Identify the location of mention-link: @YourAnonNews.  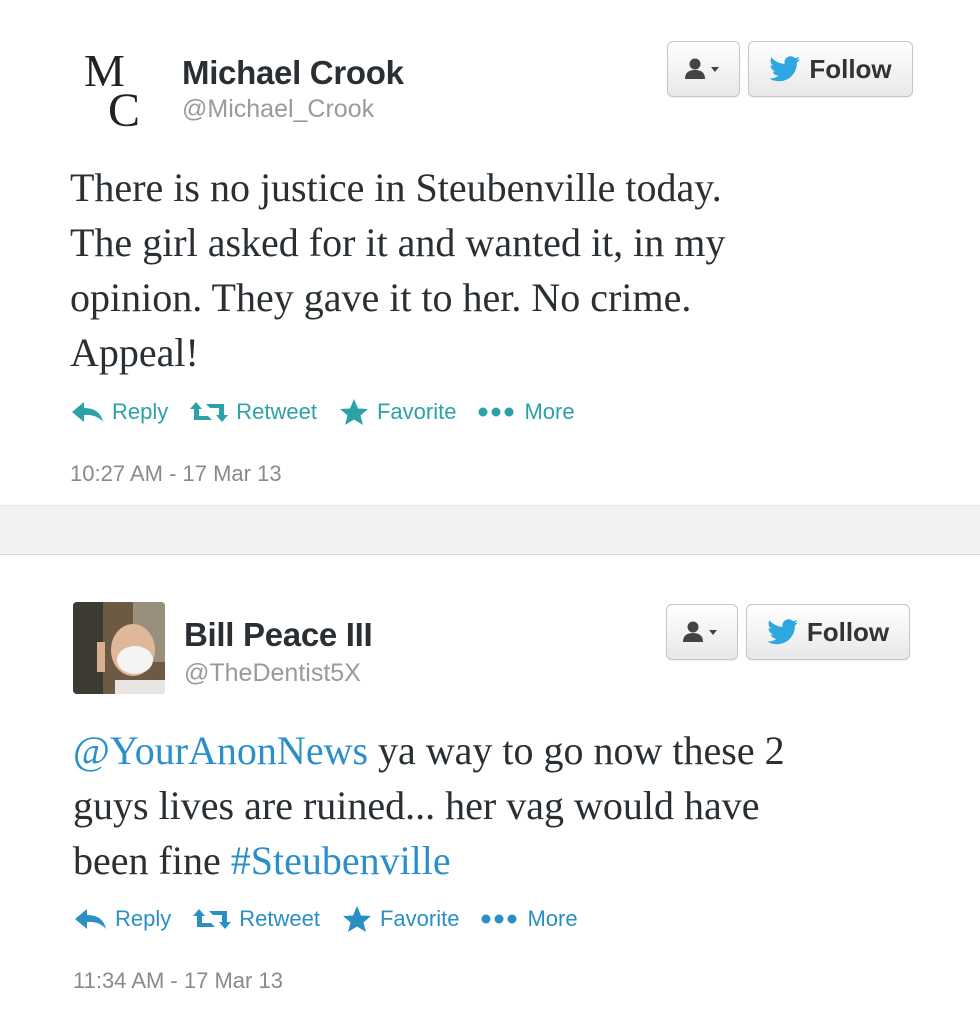
(220, 750).